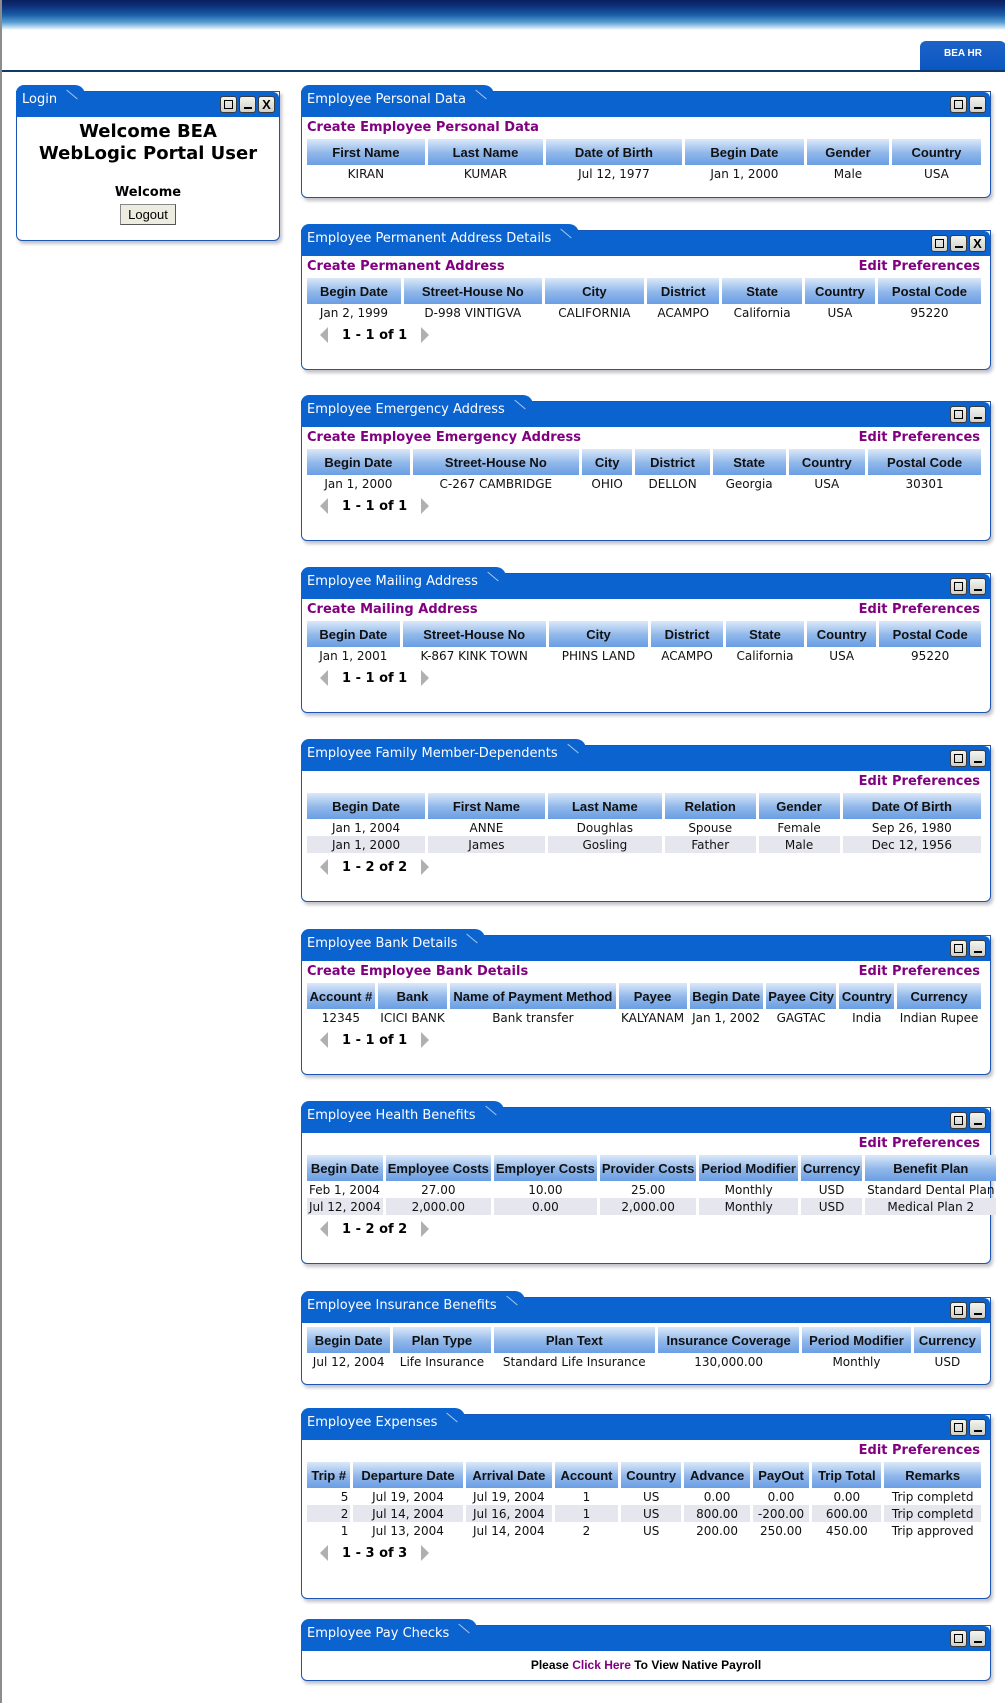 The image size is (1005, 1703). What do you see at coordinates (729, 1340) in the screenshot?
I see `column-header: Insurance Coverage` at bounding box center [729, 1340].